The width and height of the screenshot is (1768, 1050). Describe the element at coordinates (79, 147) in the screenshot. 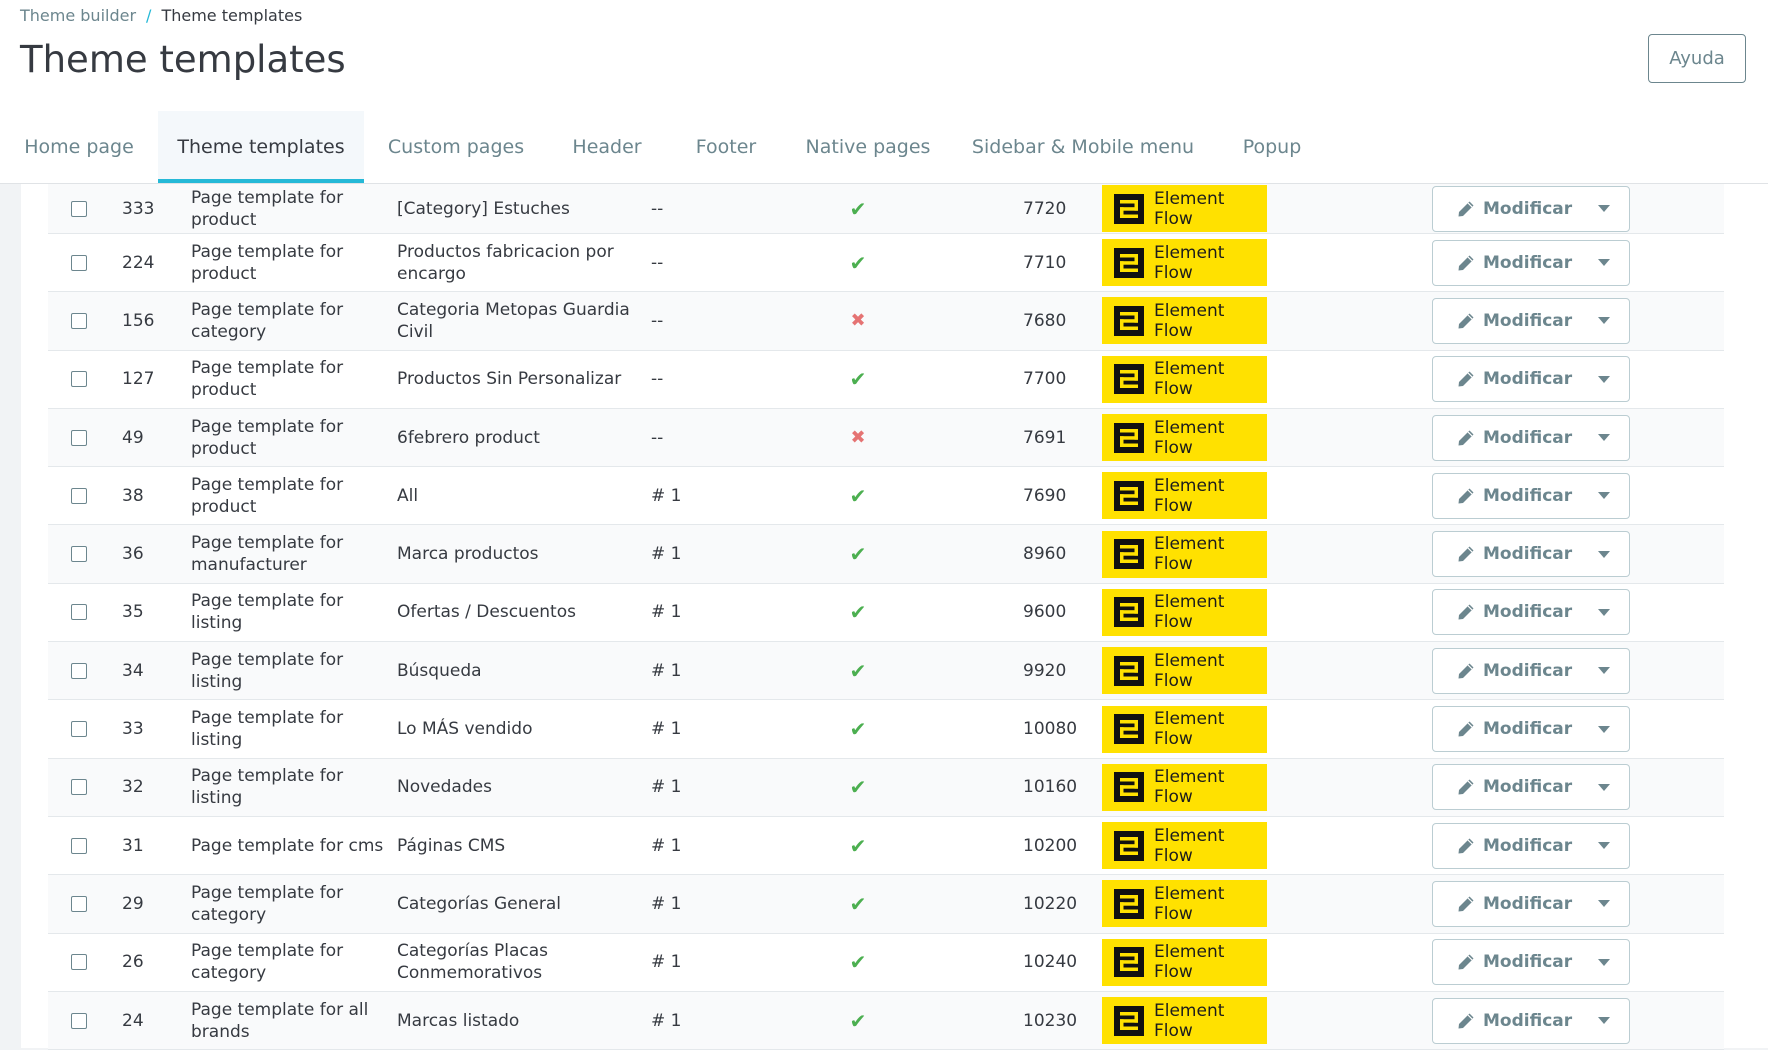

I see `tab-home-page: Home page` at that location.